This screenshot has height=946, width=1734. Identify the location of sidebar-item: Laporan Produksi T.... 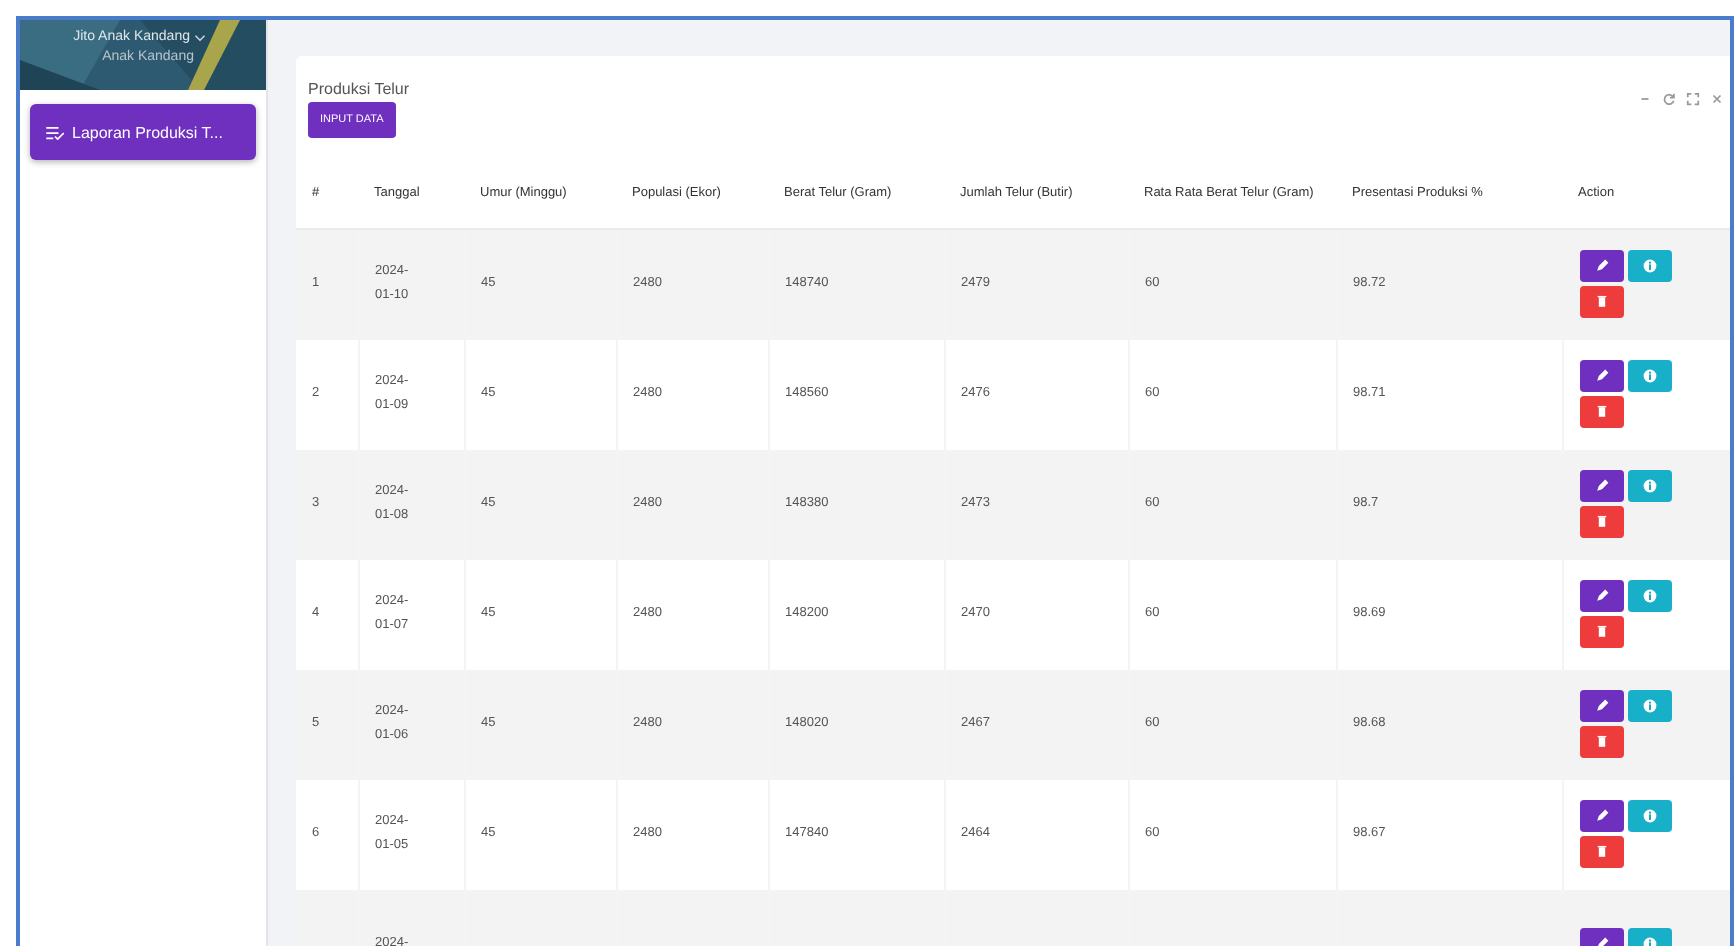
(143, 132).